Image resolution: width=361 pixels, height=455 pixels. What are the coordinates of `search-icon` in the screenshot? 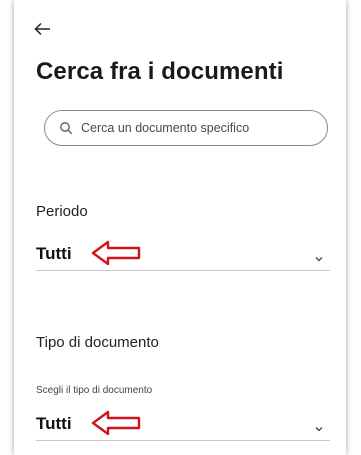 It's located at (66, 128).